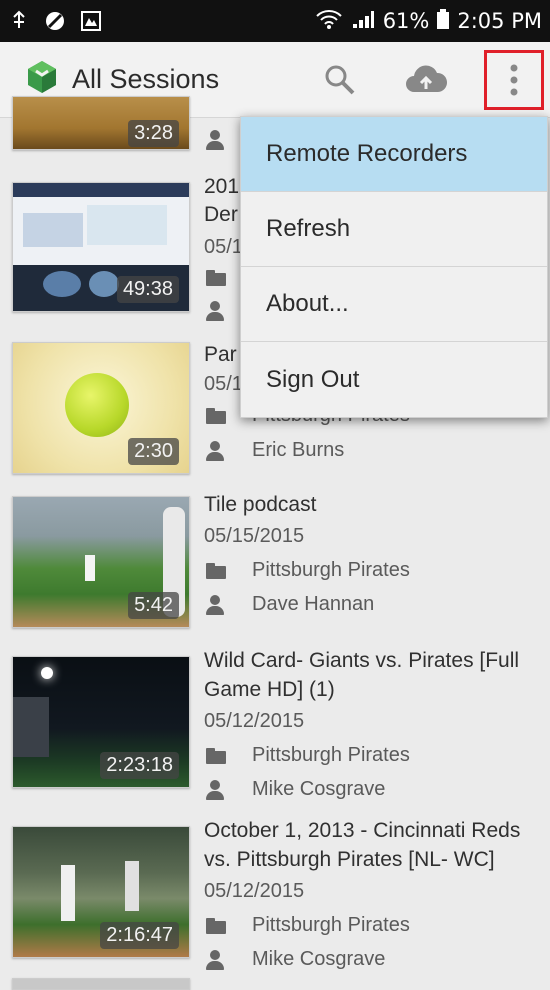  Describe the element at coordinates (254, 536) in the screenshot. I see `session-date: 05/15/2015` at that location.